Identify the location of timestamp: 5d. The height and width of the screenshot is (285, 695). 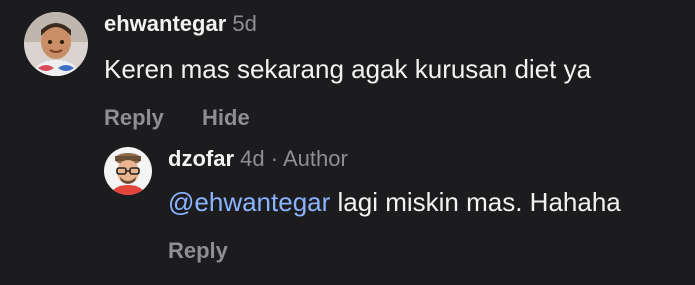
(244, 23).